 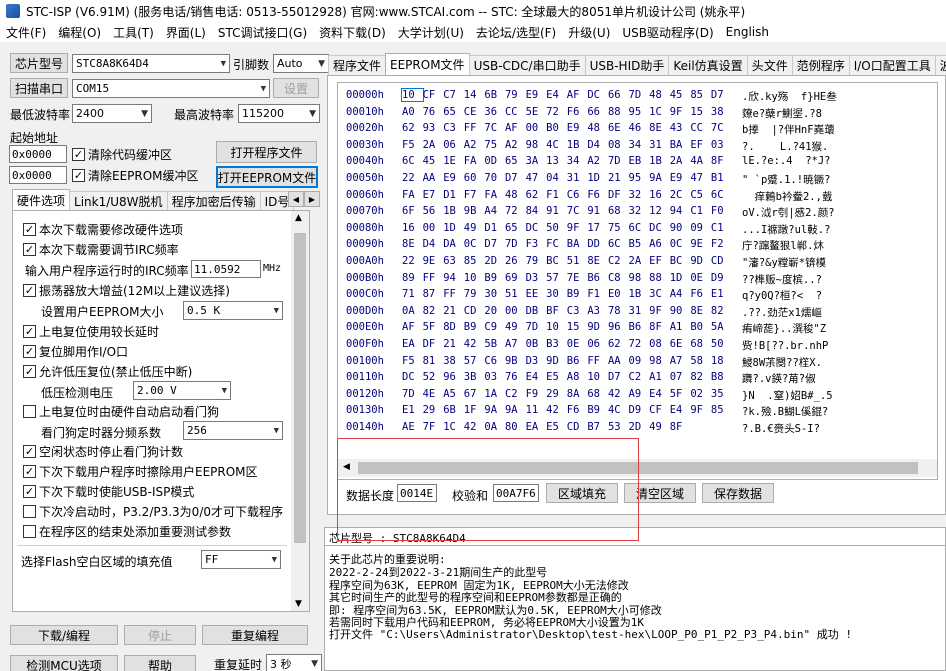 I want to click on menu-university: 大学计划(U), so click(x=431, y=32).